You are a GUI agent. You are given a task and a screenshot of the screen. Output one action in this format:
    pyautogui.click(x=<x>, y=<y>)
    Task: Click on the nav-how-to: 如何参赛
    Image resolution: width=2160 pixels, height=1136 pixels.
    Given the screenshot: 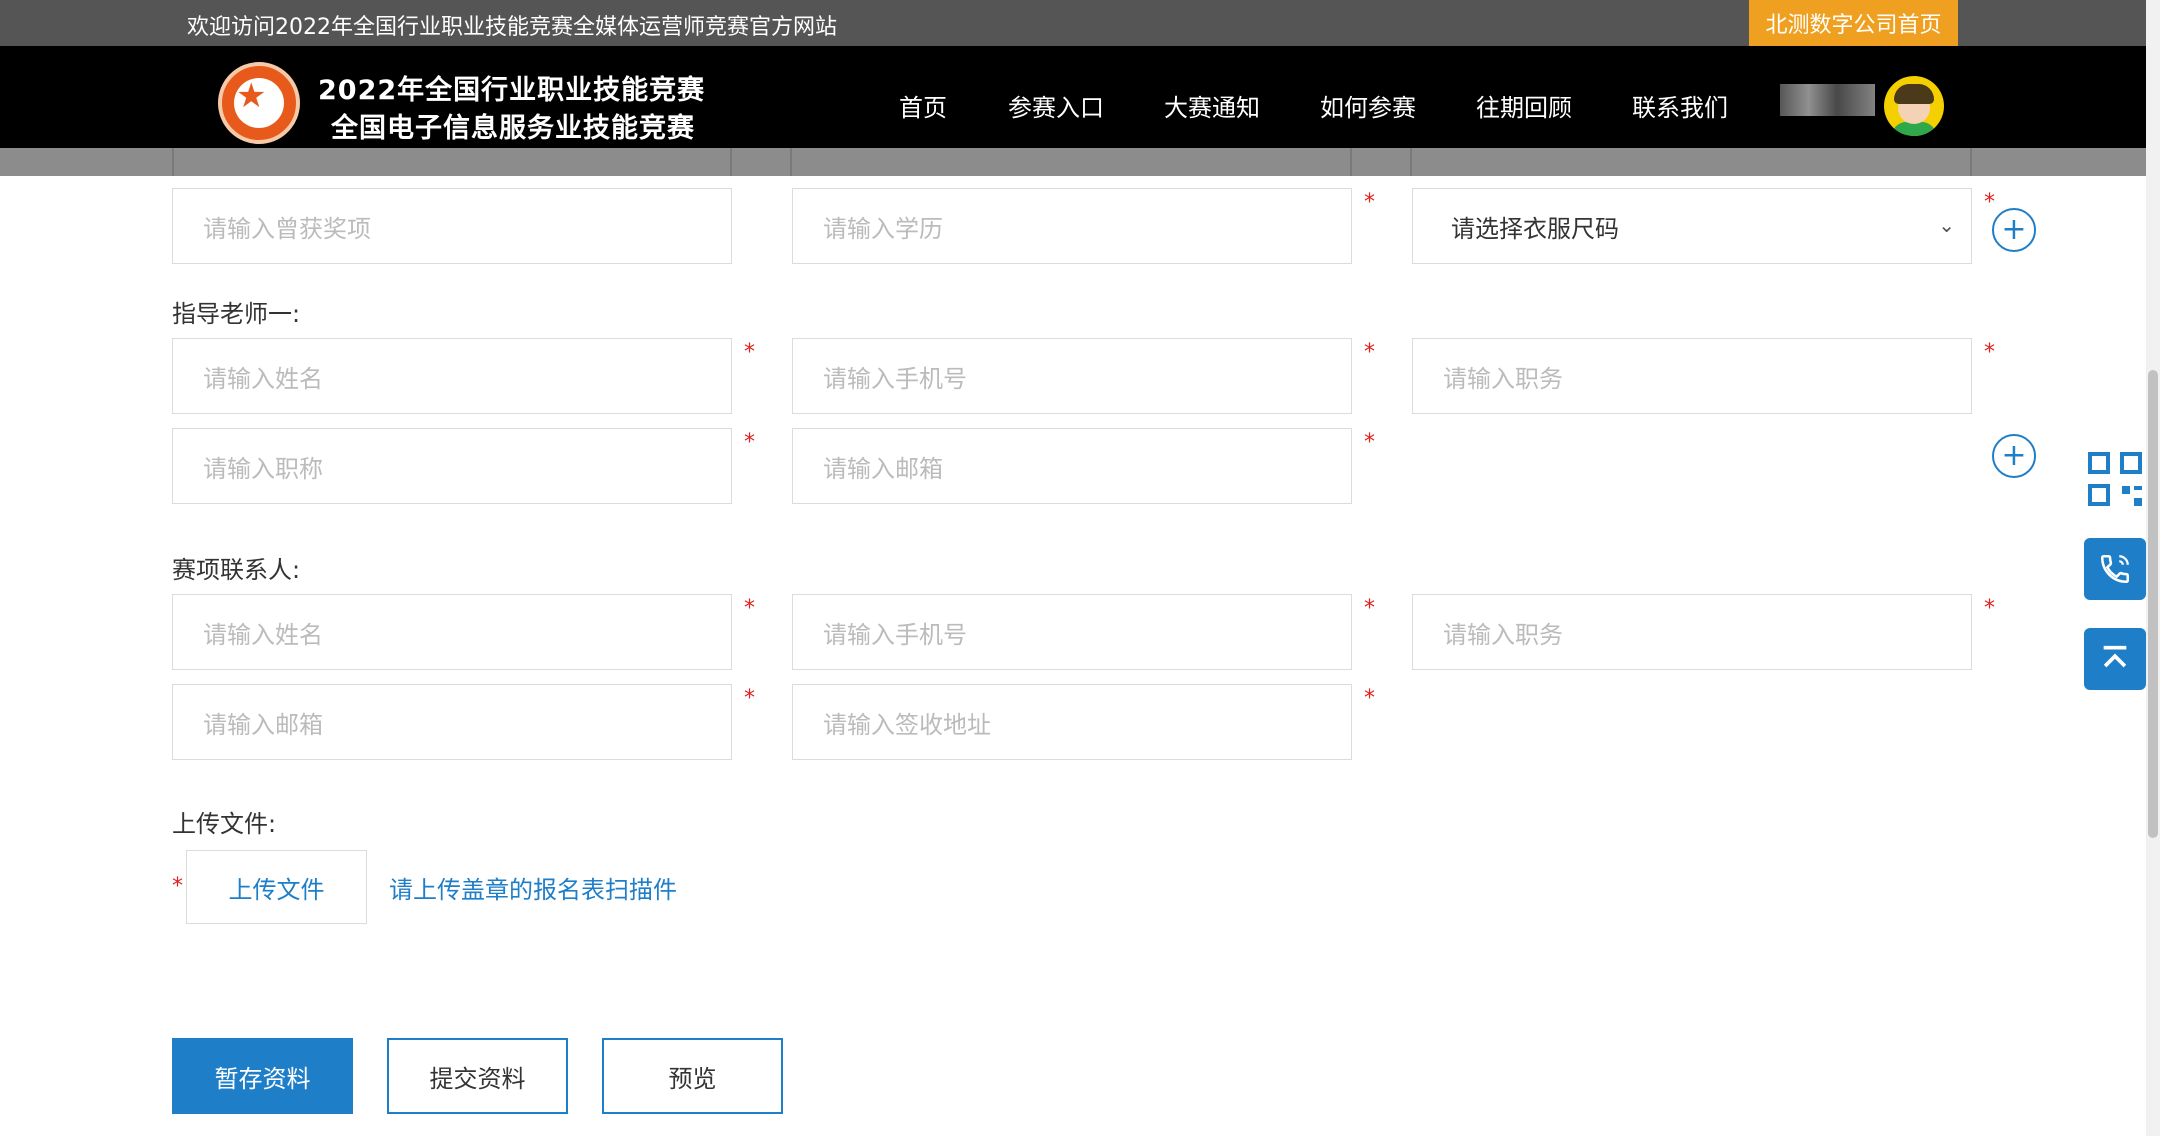 What is the action you would take?
    pyautogui.click(x=1368, y=105)
    